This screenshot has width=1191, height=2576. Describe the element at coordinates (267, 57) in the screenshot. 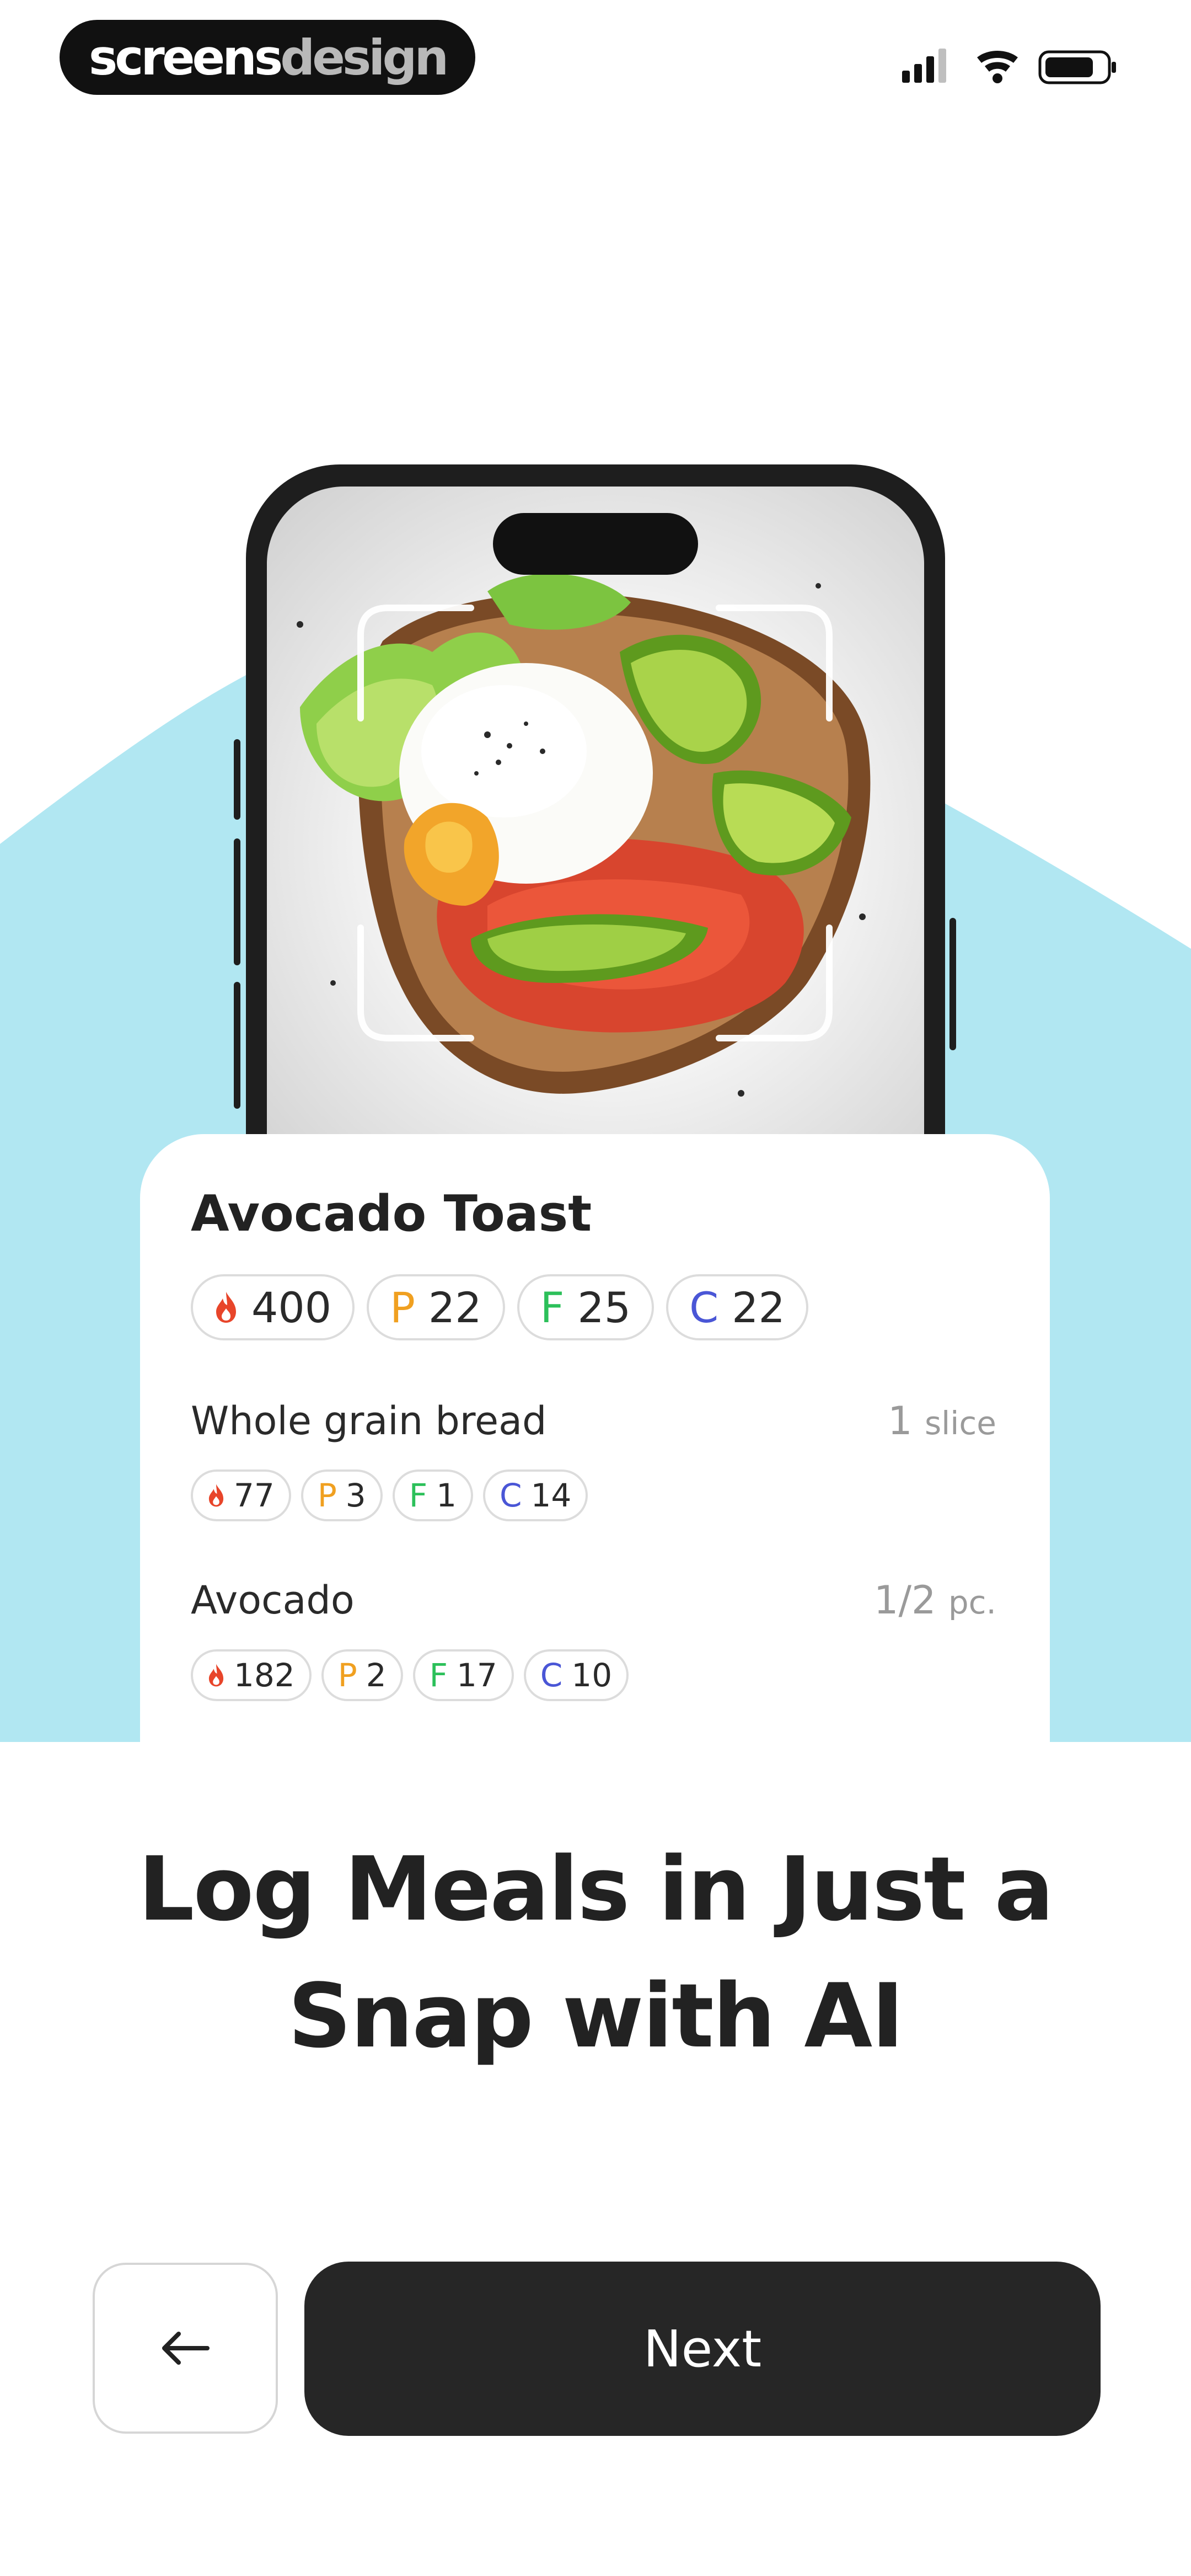

I see `screensdesign-logo: screens design` at that location.